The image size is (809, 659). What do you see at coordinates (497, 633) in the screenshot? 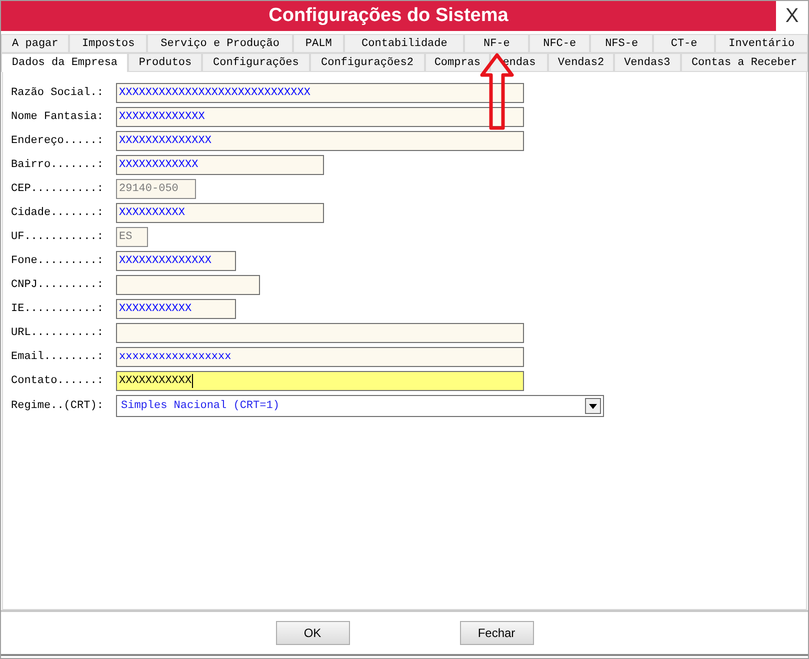
I see `dialog-button: Fechar` at bounding box center [497, 633].